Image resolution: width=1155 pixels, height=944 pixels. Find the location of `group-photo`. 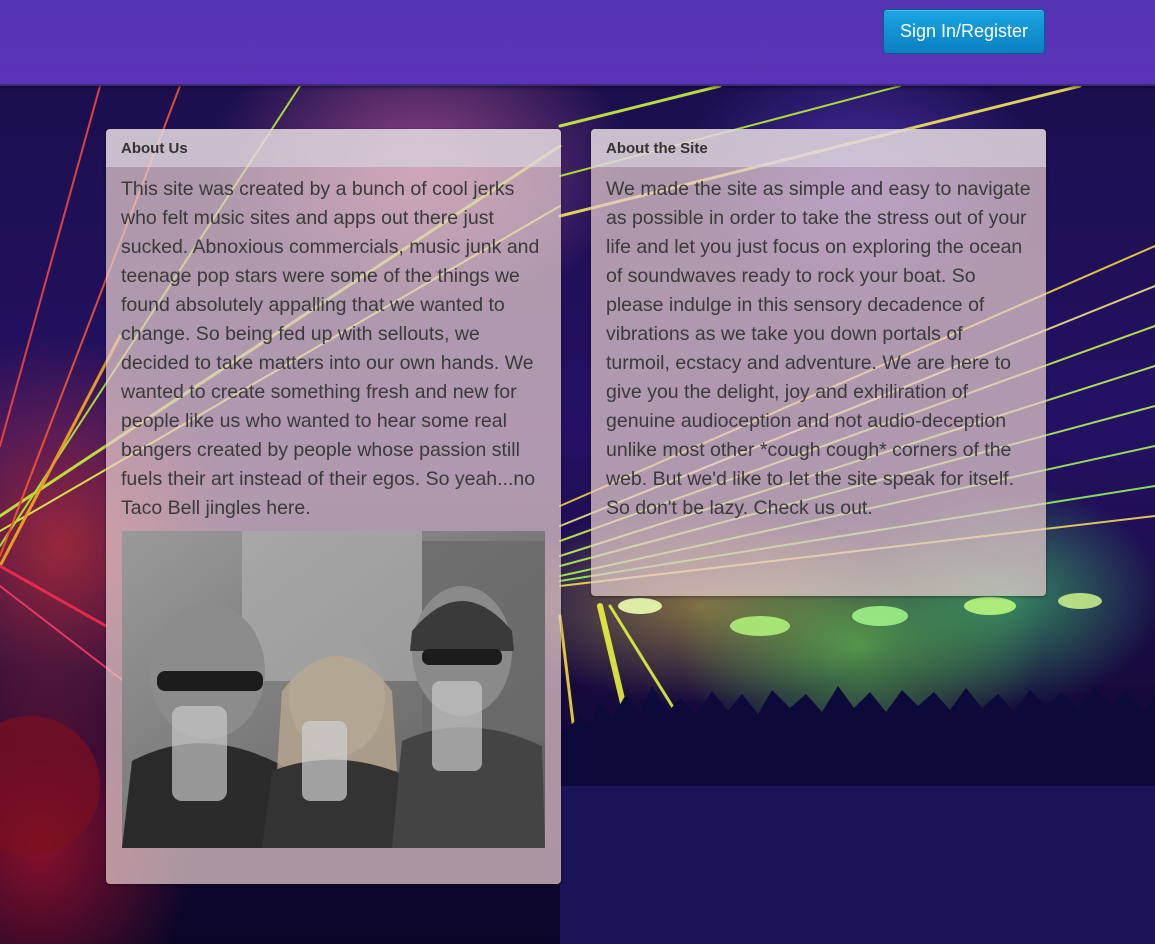

group-photo is located at coordinates (333, 689).